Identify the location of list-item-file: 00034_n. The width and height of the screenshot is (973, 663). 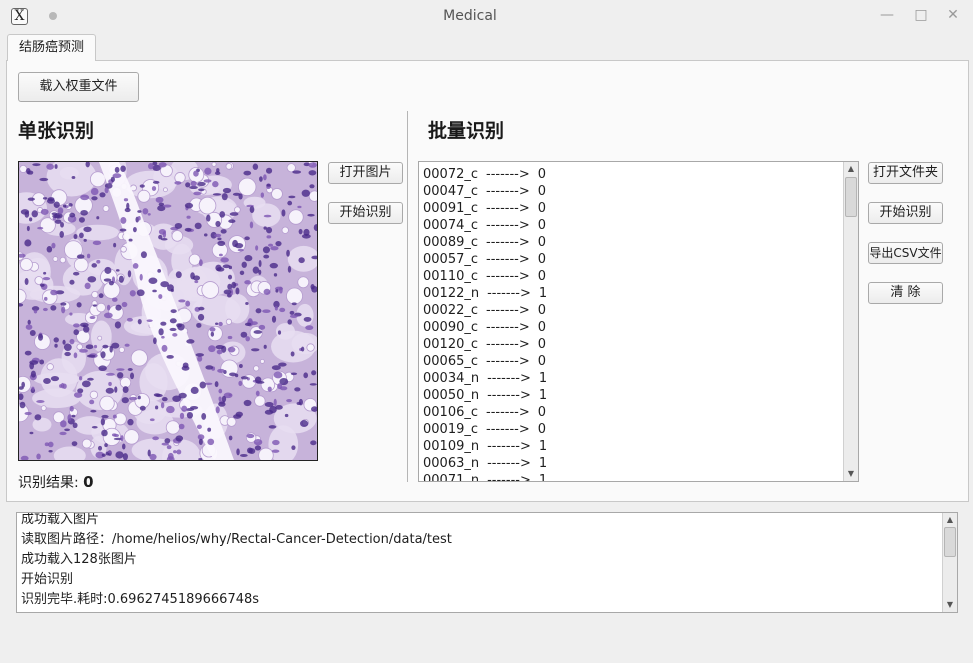
(451, 378).